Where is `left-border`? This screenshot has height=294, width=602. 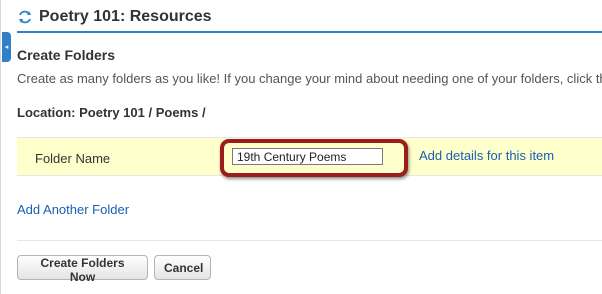 left-border is located at coordinates (0, 147).